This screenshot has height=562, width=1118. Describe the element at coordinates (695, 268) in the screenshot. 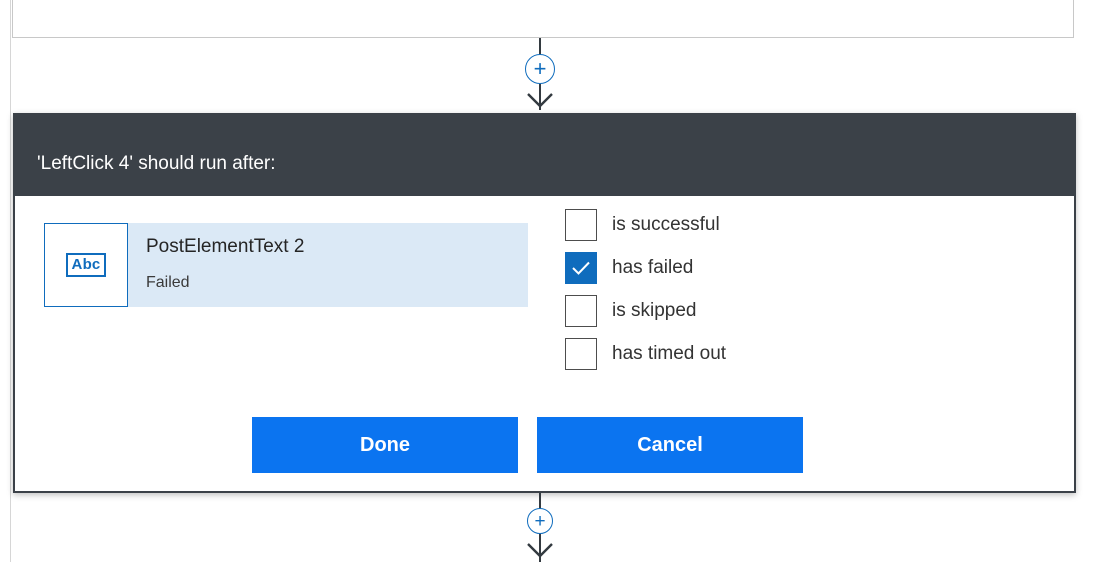

I see `option-has-failed: has failed` at that location.